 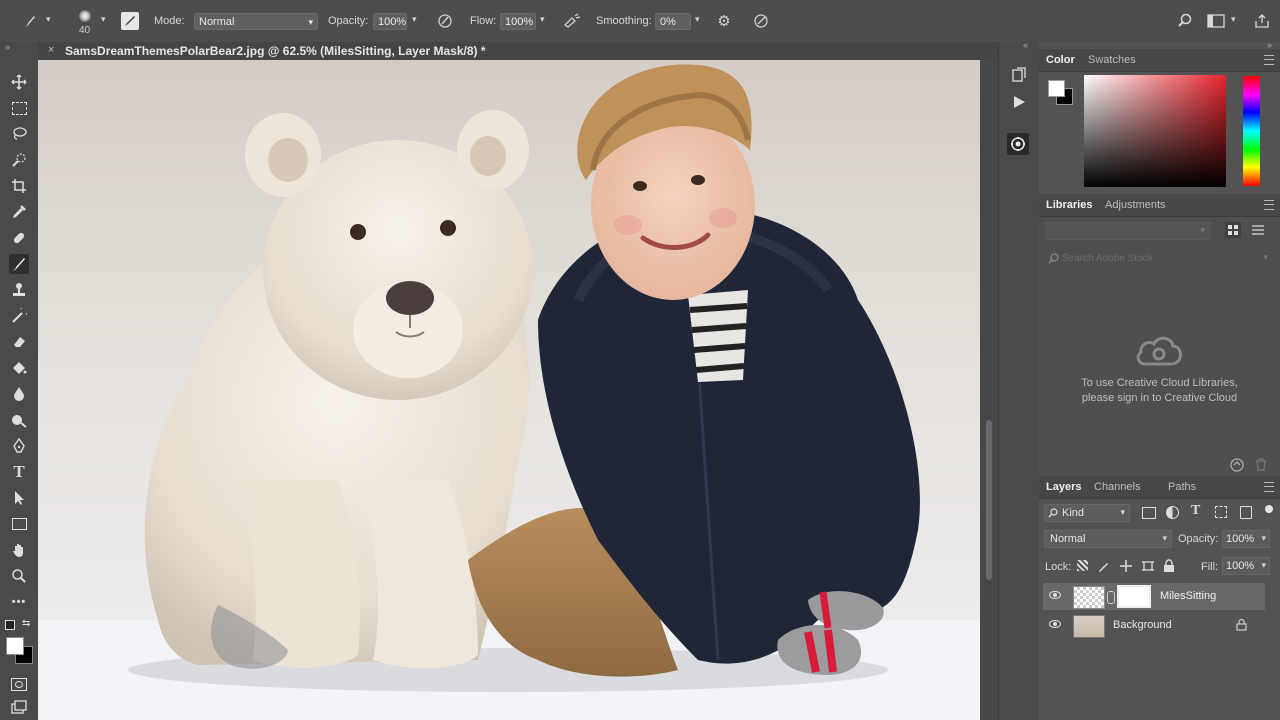 What do you see at coordinates (19, 708) in the screenshot?
I see `screen-mode-icon` at bounding box center [19, 708].